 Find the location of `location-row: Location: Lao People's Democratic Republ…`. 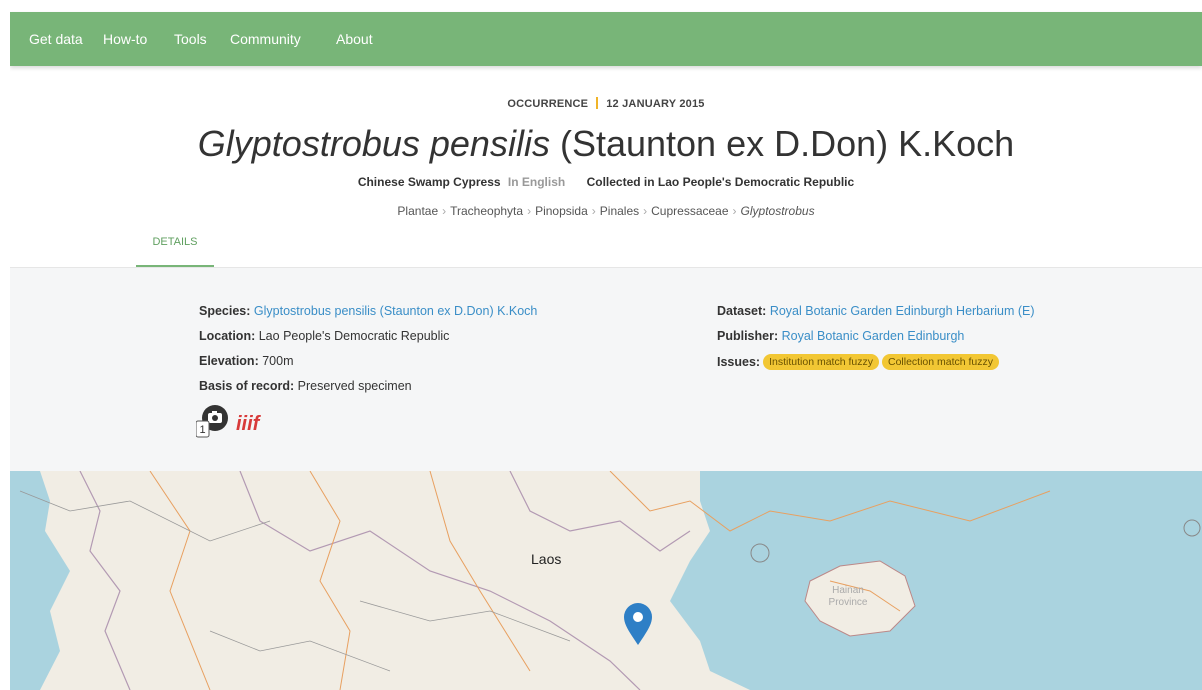

location-row: Location: Lao People's Democratic Republ… is located at coordinates (324, 336).